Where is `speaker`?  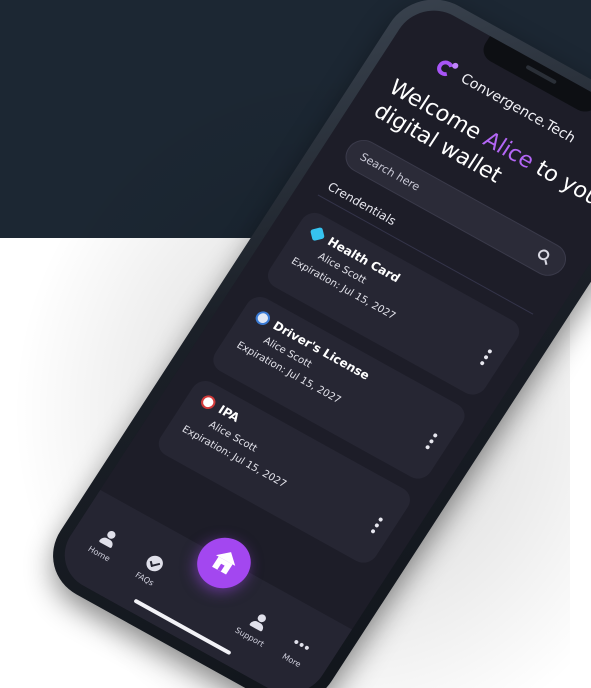 speaker is located at coordinates (541, 74).